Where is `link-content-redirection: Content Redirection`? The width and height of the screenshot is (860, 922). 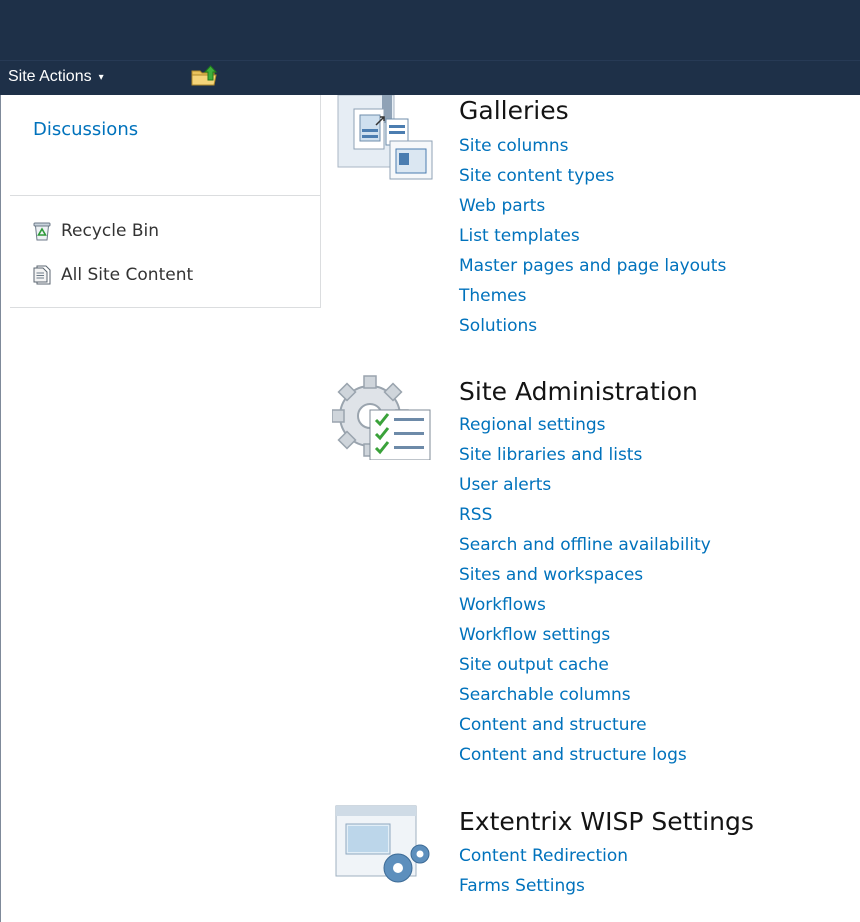
link-content-redirection: Content Redirection is located at coordinates (543, 856).